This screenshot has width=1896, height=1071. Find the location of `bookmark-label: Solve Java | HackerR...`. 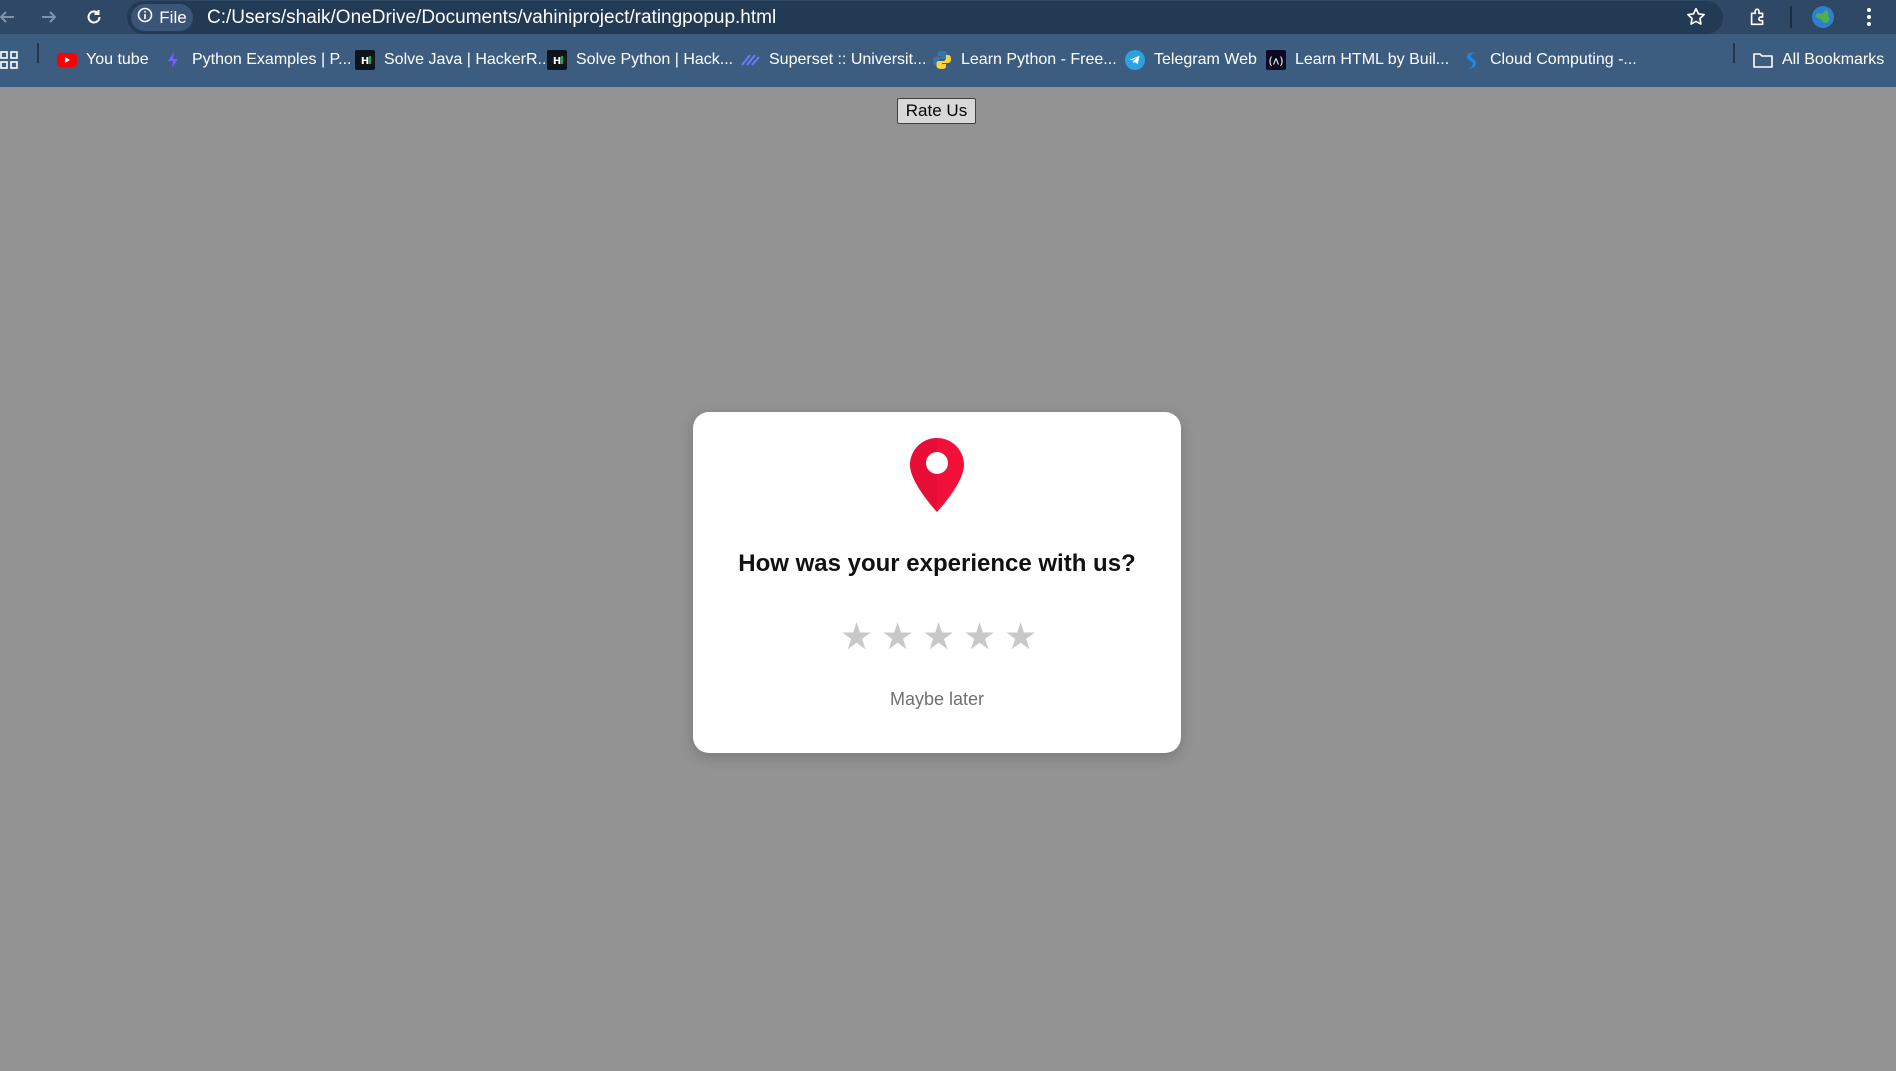

bookmark-label: Solve Java | HackerR... is located at coordinates (467, 59).